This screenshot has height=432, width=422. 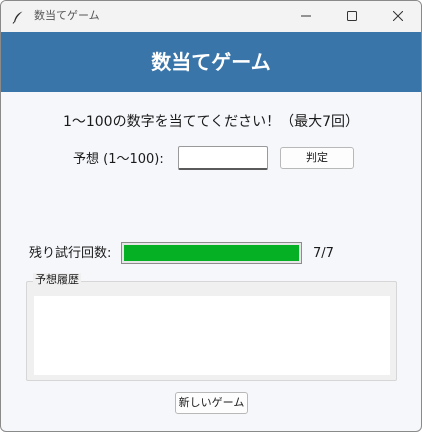 I want to click on instructions-text: 1〜100の数字を当ててください！（最大7回）, so click(x=211, y=122).